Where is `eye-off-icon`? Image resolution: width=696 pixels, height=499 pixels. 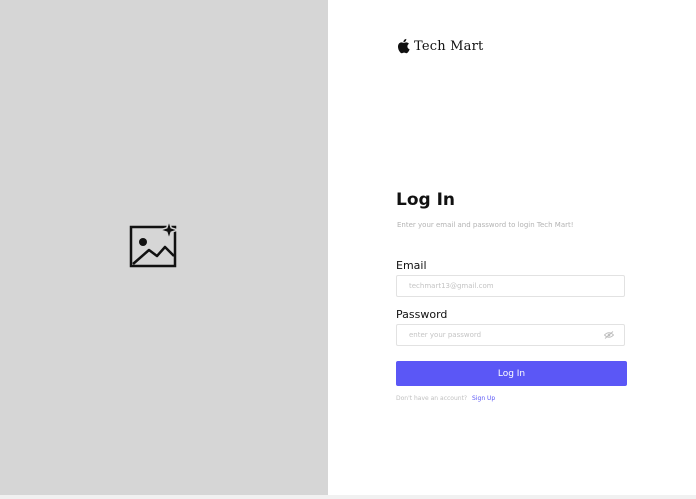 eye-off-icon is located at coordinates (609, 335).